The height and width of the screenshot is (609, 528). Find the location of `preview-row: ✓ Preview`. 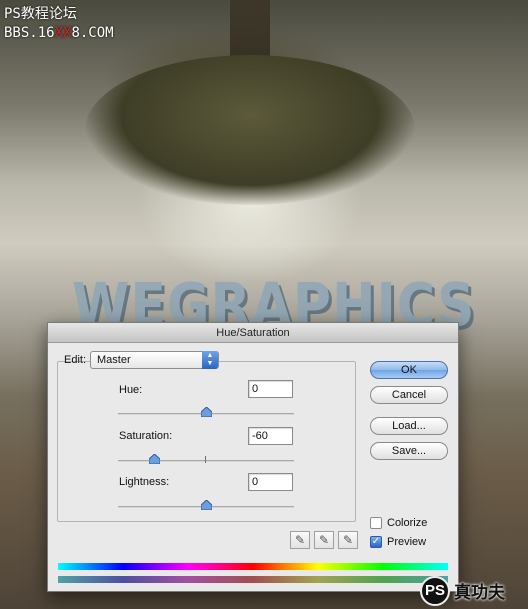

preview-row: ✓ Preview is located at coordinates (398, 542).